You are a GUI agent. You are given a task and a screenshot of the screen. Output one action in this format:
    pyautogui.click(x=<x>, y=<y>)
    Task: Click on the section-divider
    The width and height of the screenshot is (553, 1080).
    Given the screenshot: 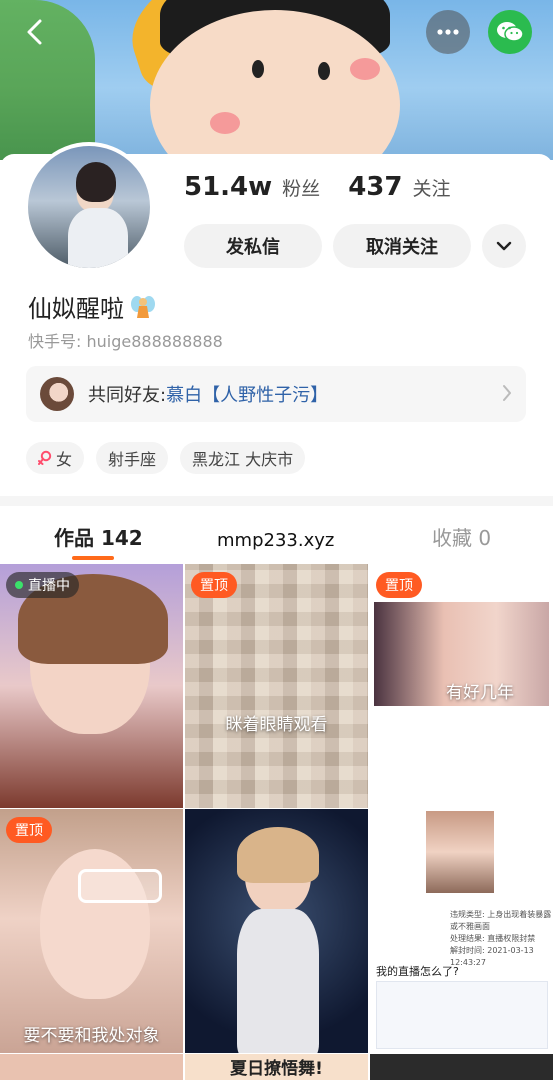 What is the action you would take?
    pyautogui.click(x=276, y=501)
    